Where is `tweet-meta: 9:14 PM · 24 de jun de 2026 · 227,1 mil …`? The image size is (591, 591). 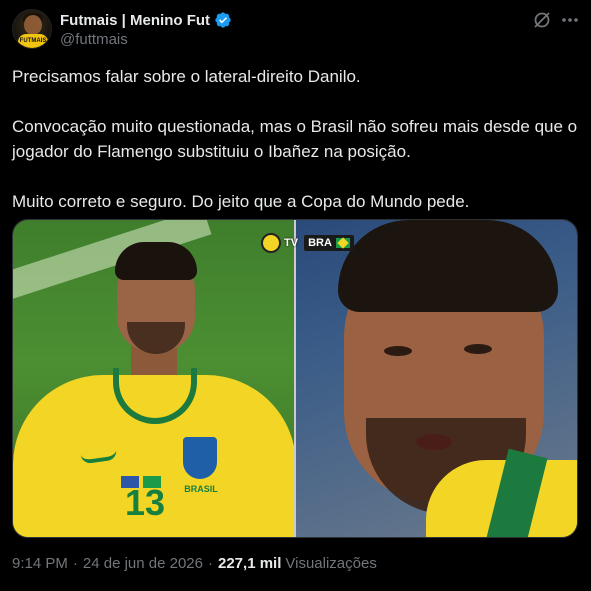
tweet-meta: 9:14 PM · 24 de jun de 2026 · 227,1 mil … is located at coordinates (194, 563).